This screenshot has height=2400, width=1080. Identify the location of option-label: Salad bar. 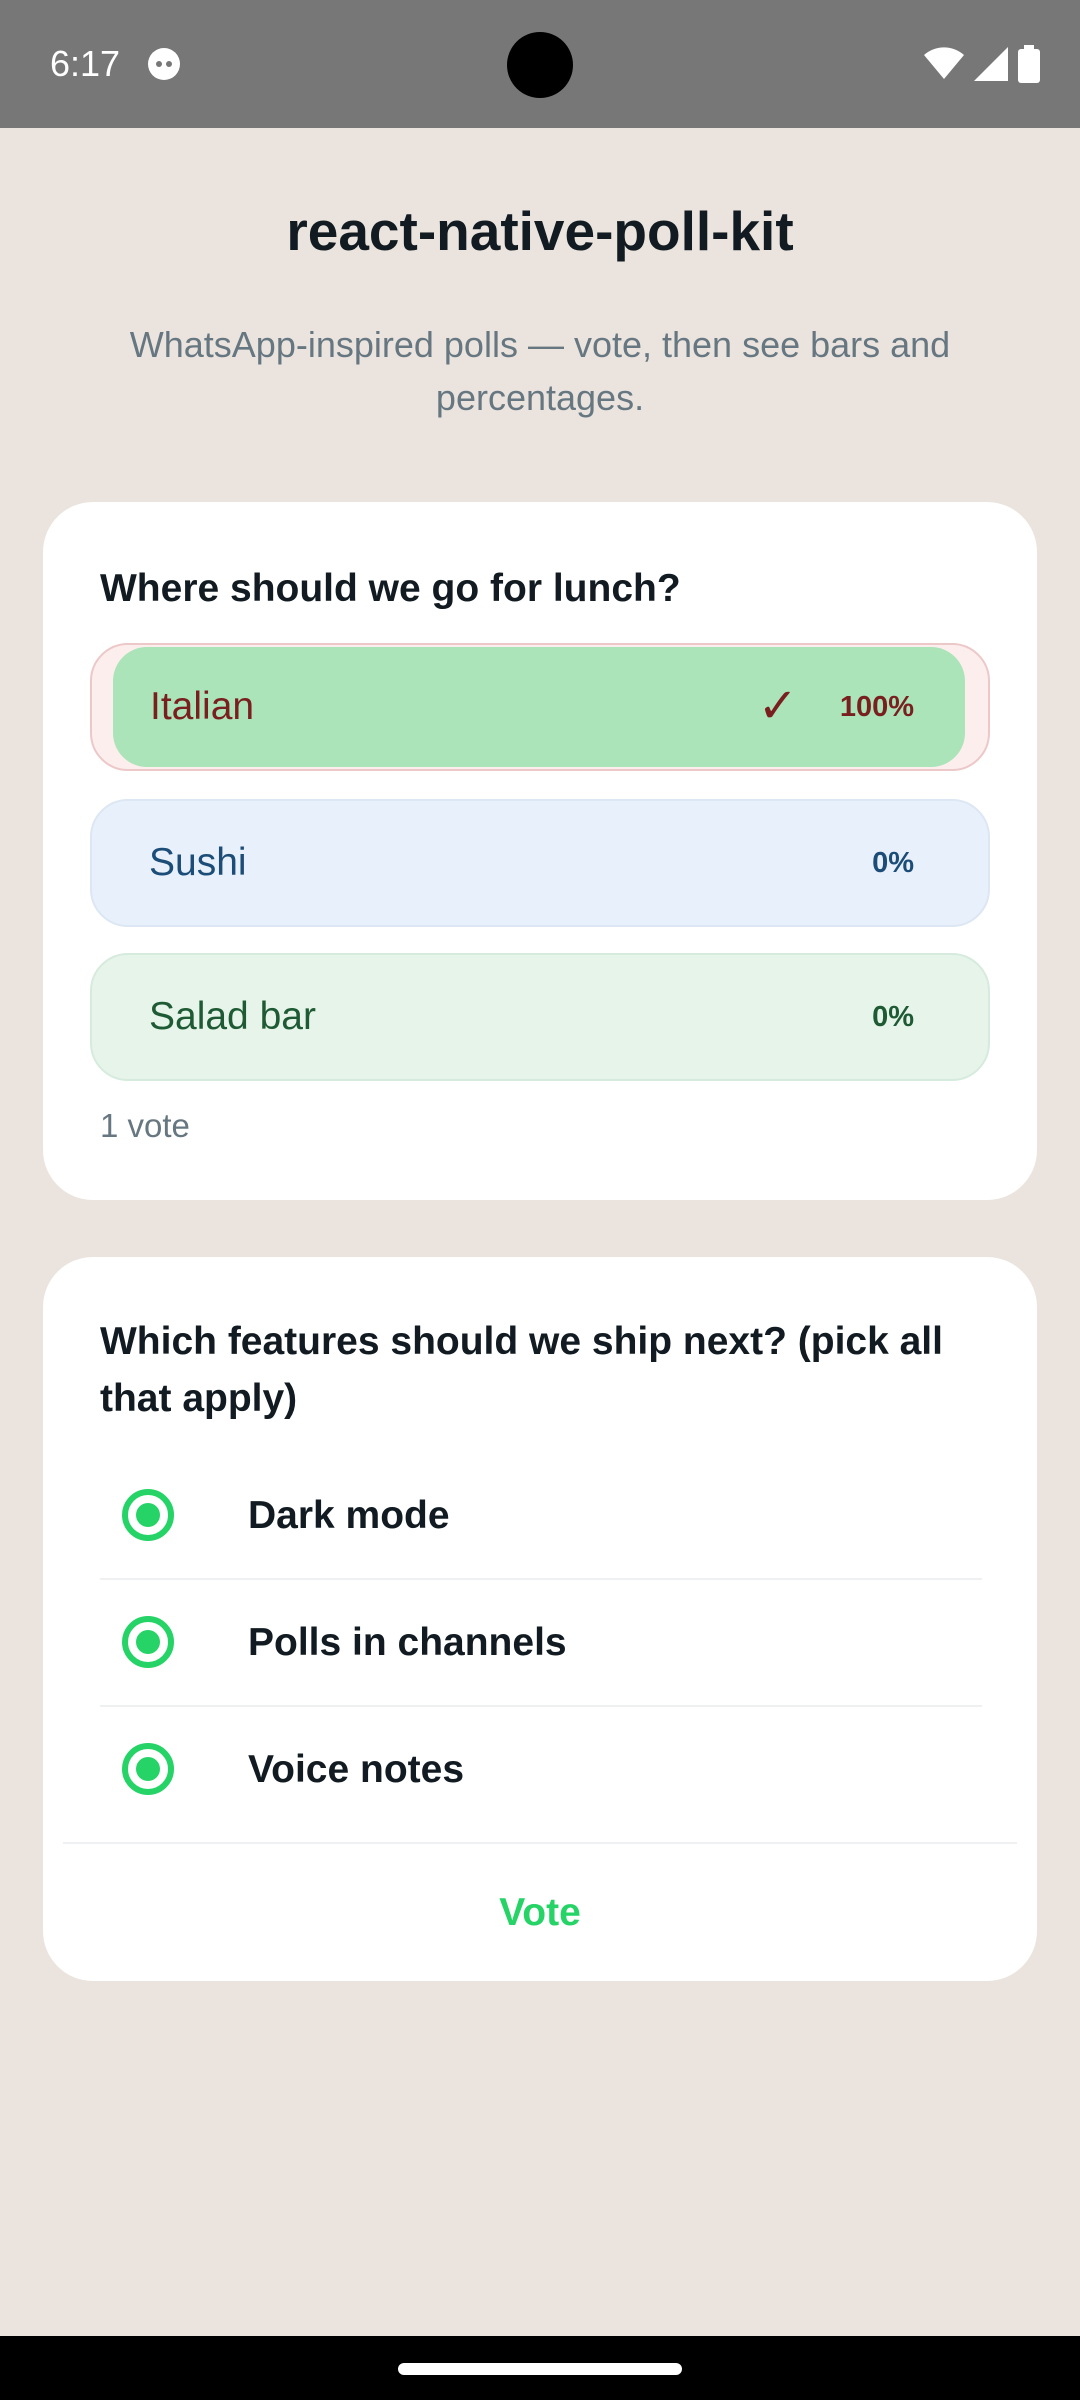
(232, 1016).